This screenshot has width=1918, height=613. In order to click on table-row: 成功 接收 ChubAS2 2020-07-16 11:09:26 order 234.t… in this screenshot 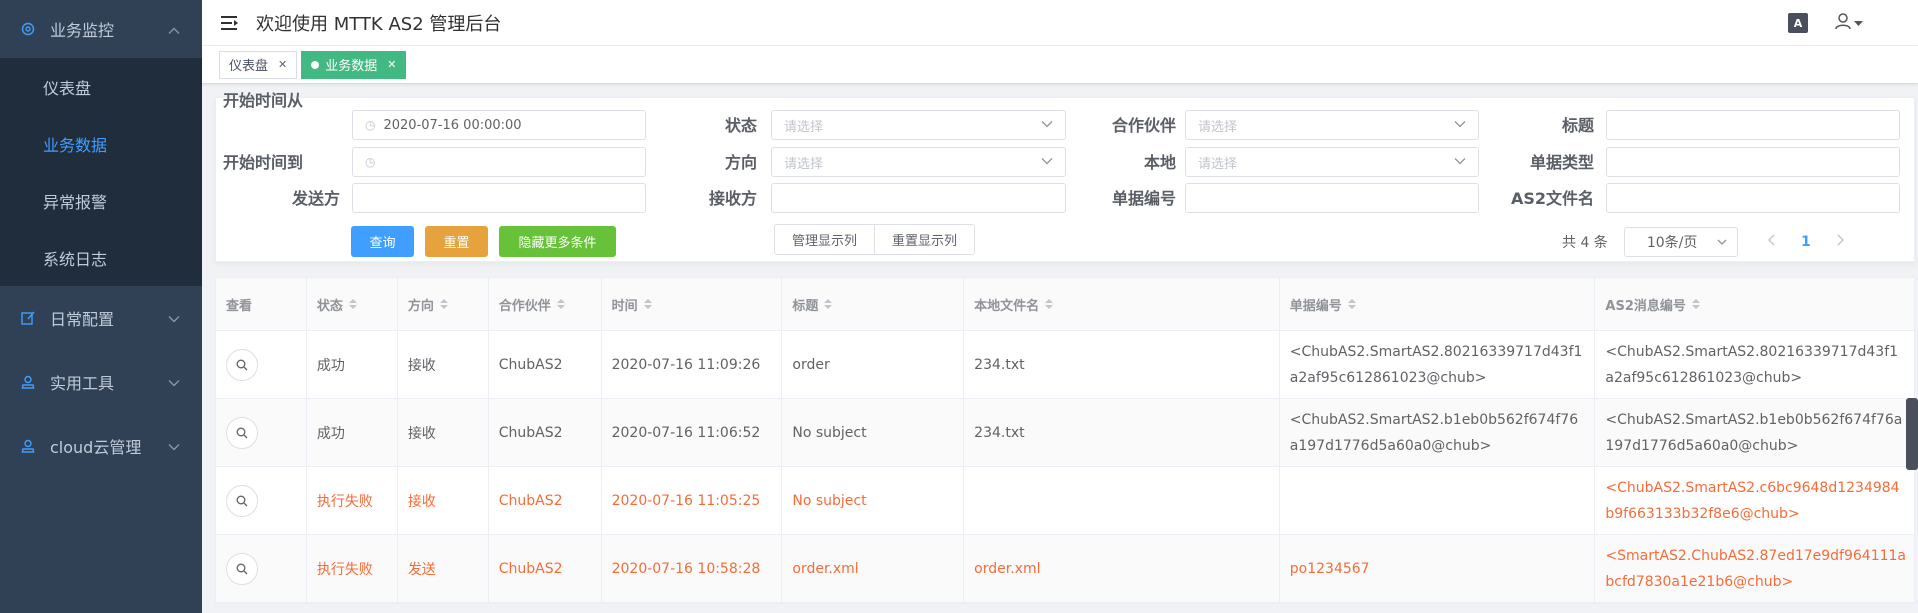, I will do `click(1065, 365)`.